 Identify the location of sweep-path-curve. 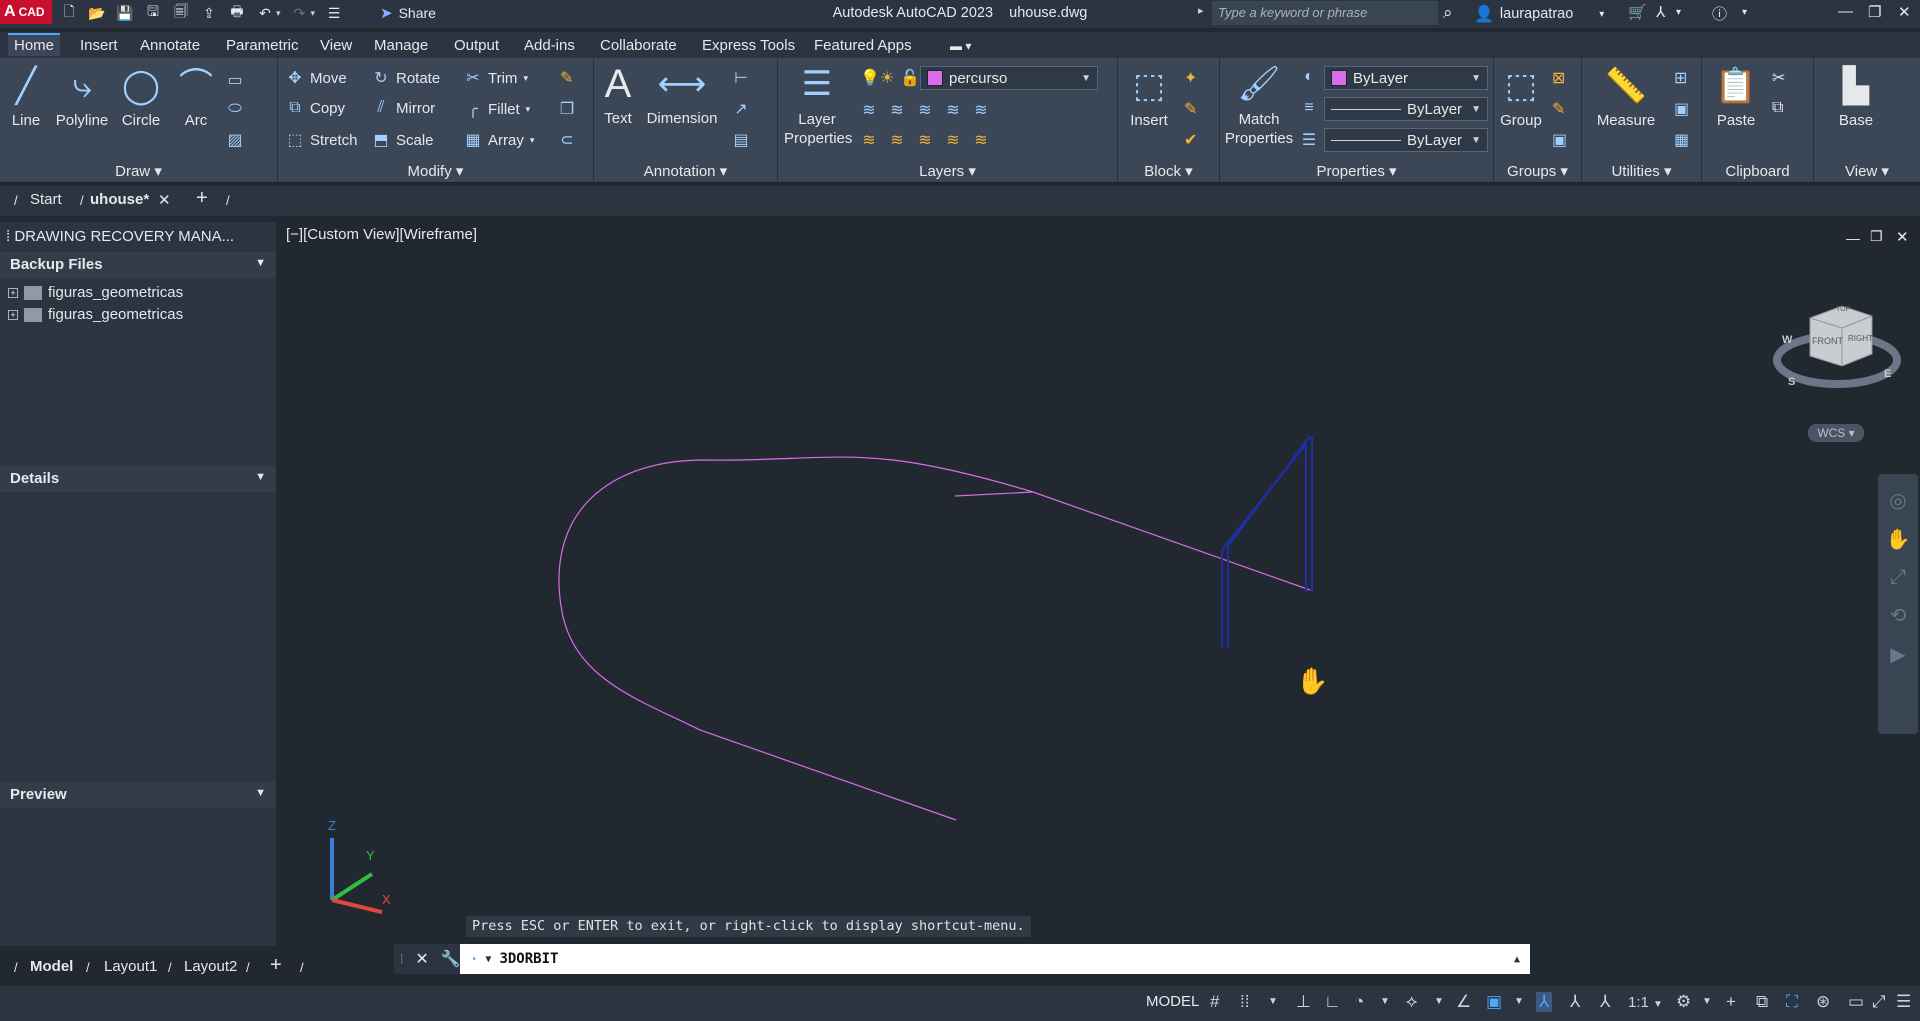
(796, 638).